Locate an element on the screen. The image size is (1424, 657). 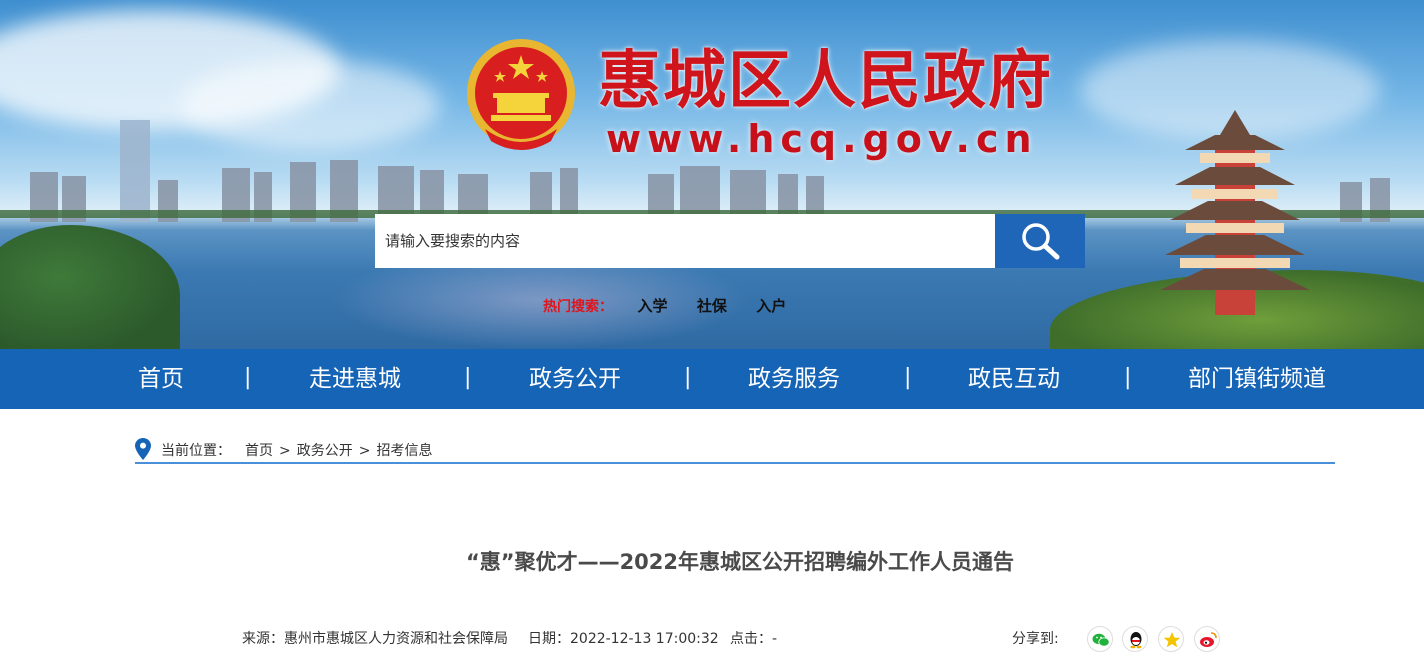
search-icon is located at coordinates (1041, 241).